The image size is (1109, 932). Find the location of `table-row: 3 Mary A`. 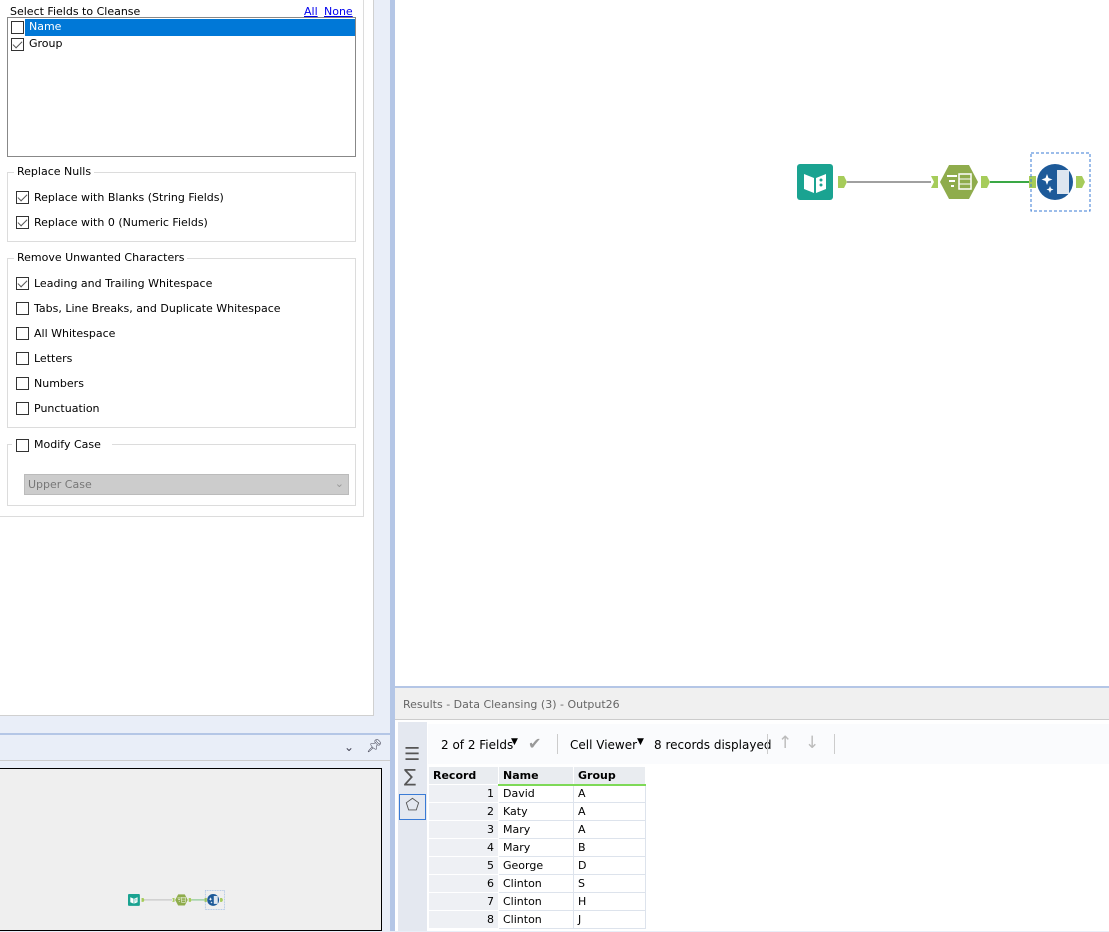

table-row: 3 Mary A is located at coordinates (537, 829).